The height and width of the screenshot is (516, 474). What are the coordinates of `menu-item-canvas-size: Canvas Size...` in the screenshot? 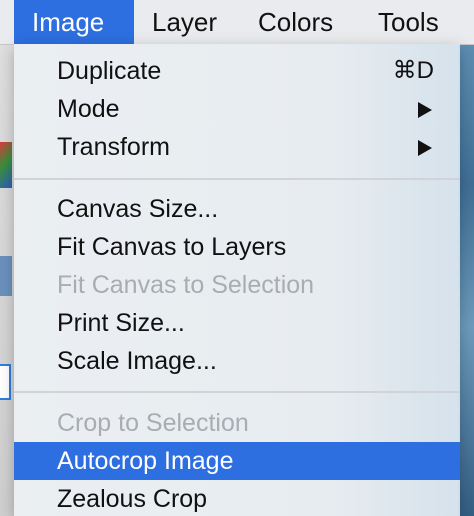 It's located at (237, 209).